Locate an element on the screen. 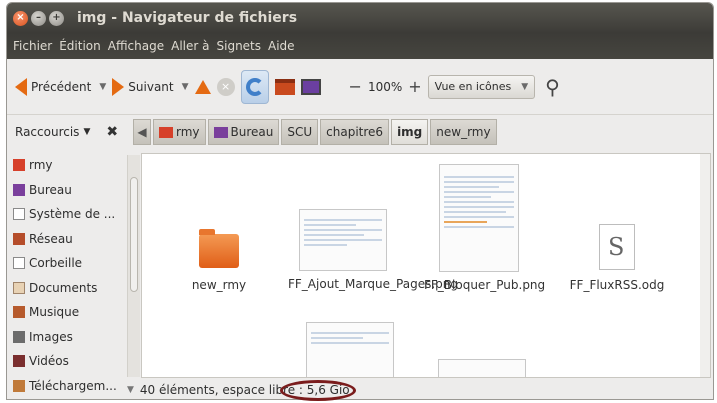 This screenshot has width=717, height=403. home-icon is located at coordinates (284, 86).